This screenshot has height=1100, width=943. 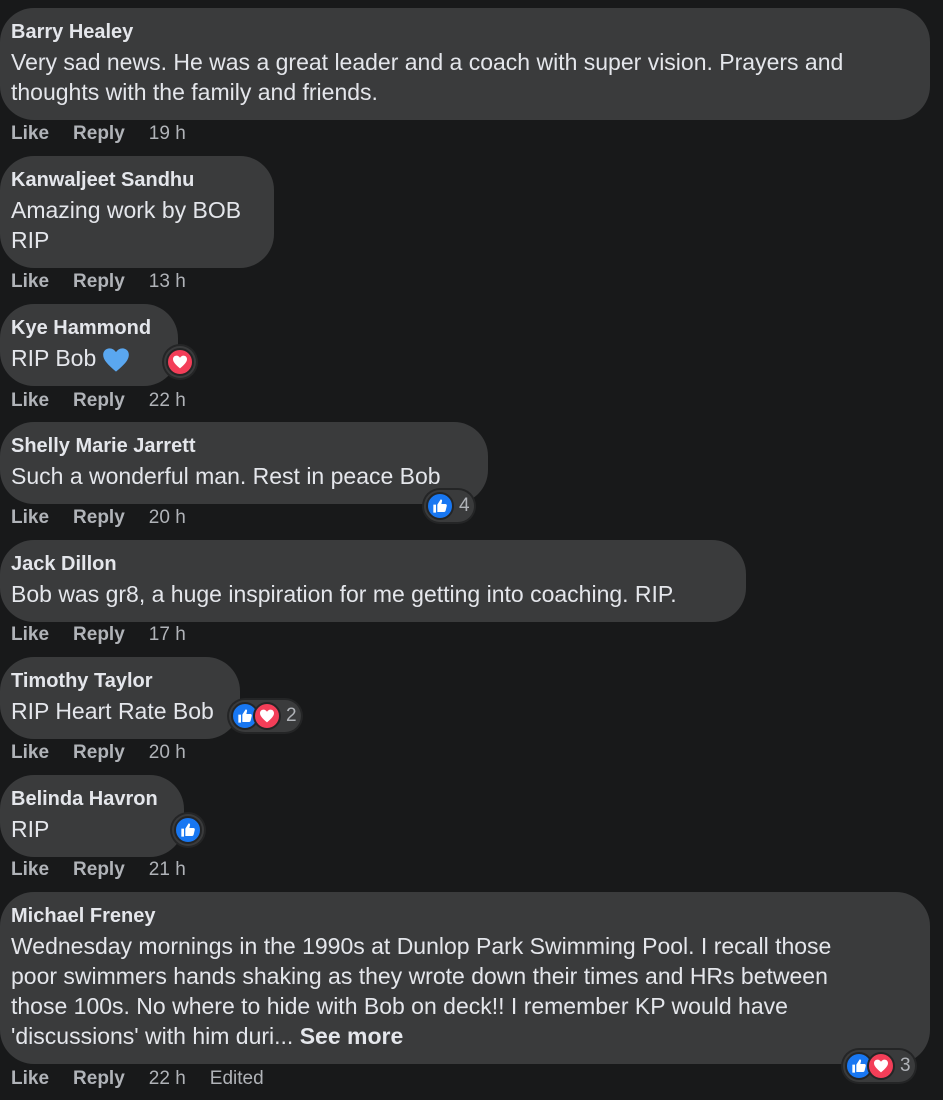 What do you see at coordinates (372, 564) in the screenshot?
I see `comment-author: Jack Dillon` at bounding box center [372, 564].